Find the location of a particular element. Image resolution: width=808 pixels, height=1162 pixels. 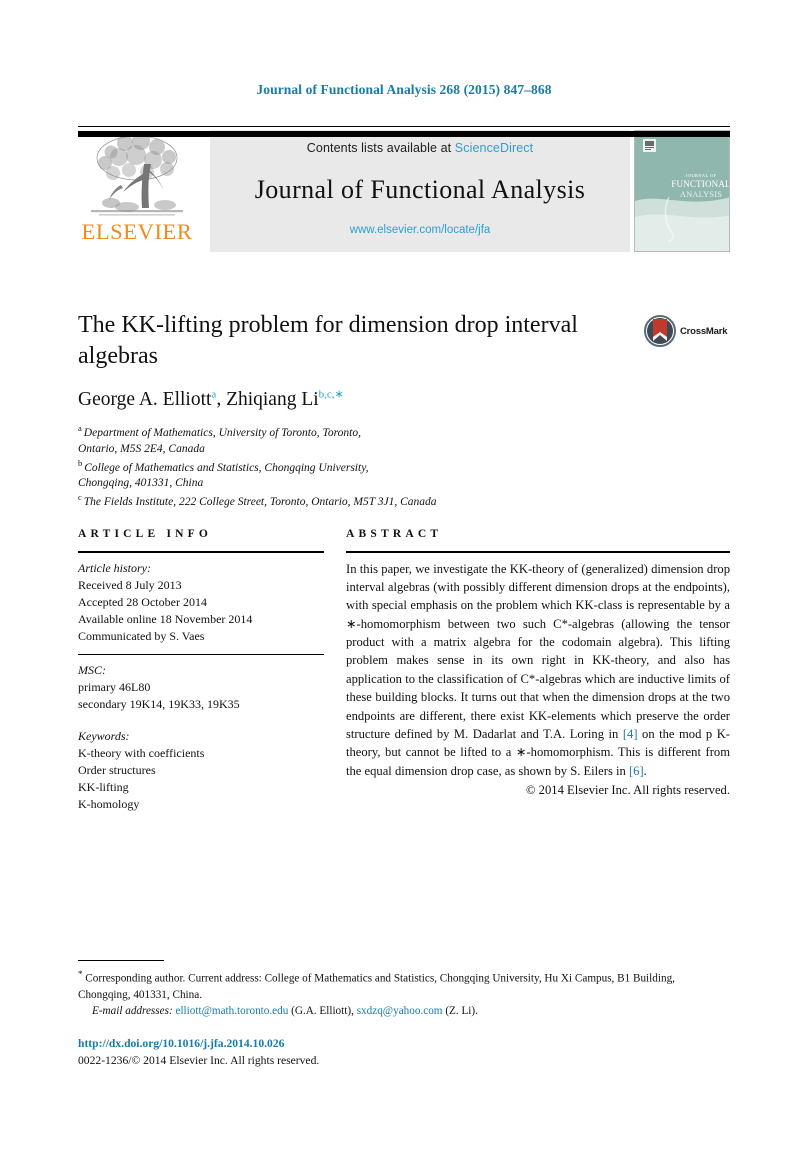

keywords-spacer is located at coordinates (201, 720).